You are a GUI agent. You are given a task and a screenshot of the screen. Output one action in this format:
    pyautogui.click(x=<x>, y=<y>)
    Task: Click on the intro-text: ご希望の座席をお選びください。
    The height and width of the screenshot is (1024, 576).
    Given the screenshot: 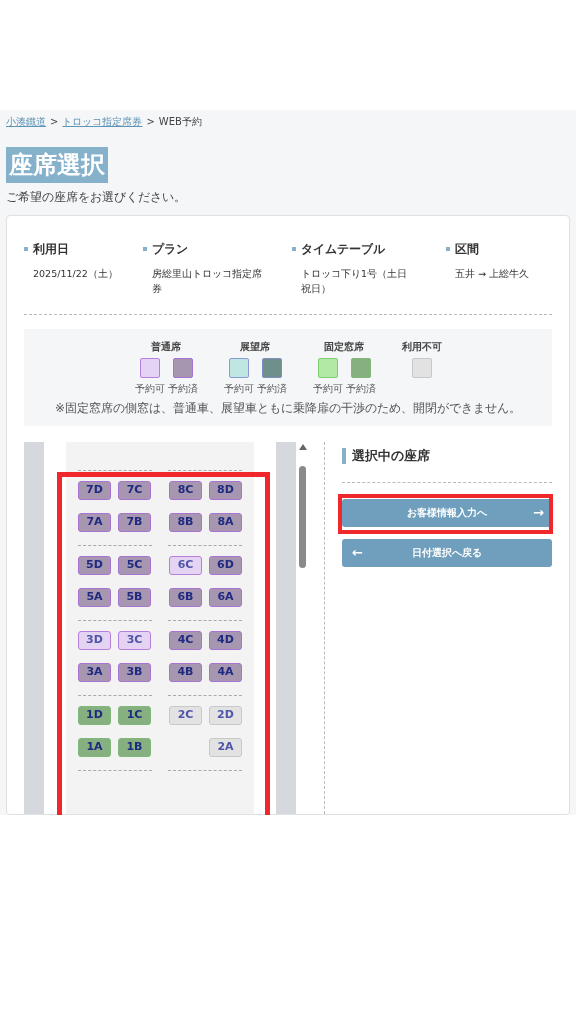 What is the action you would take?
    pyautogui.click(x=96, y=197)
    